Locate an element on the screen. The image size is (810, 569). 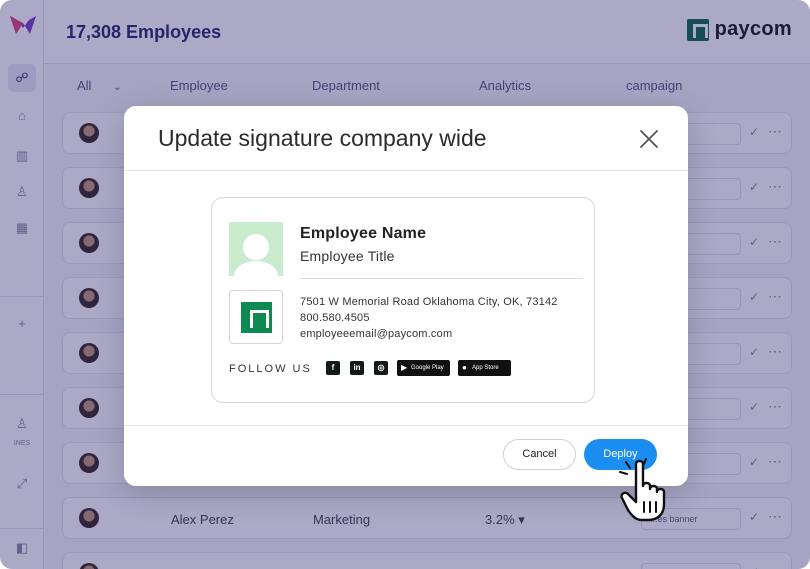
signature-email: employeeemail@paycom.com is located at coordinates (376, 334).